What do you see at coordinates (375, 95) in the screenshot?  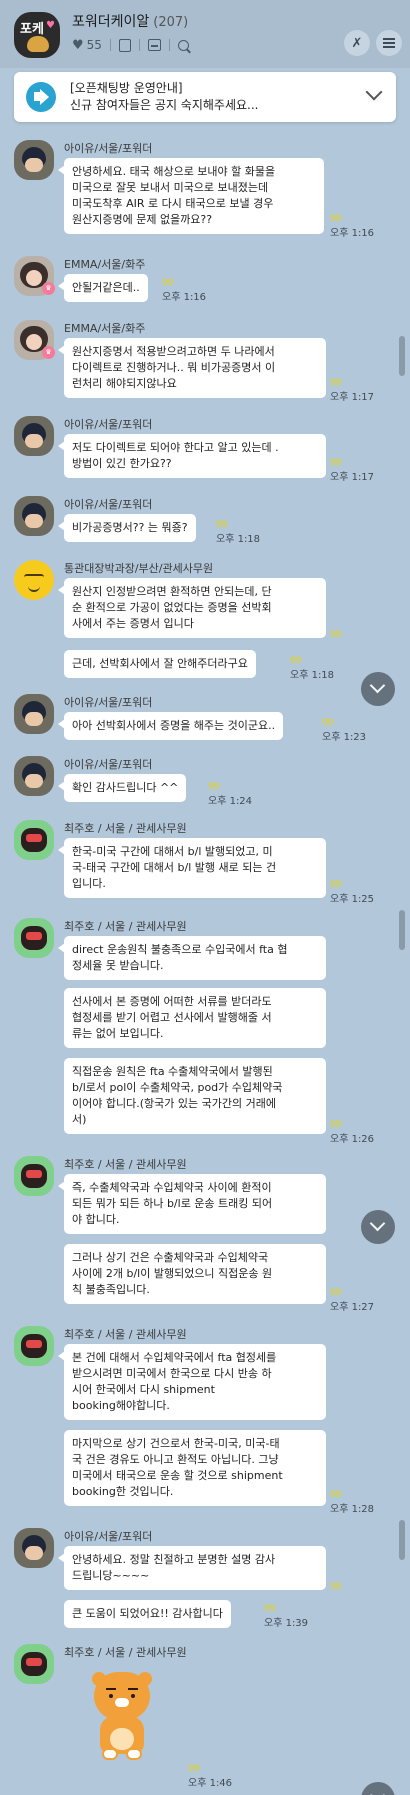 I see `chevron-down-icon` at bounding box center [375, 95].